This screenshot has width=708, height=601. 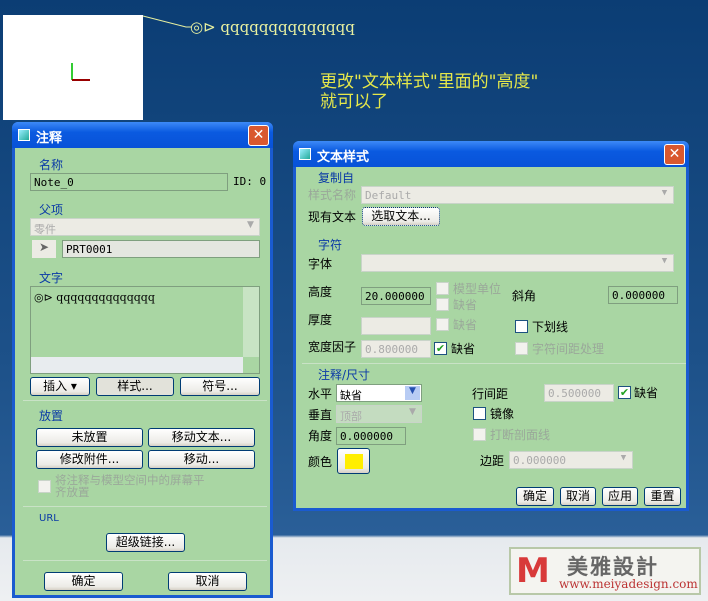 I want to click on note-dialog-titlebar: 注释 ✕, so click(x=142, y=135).